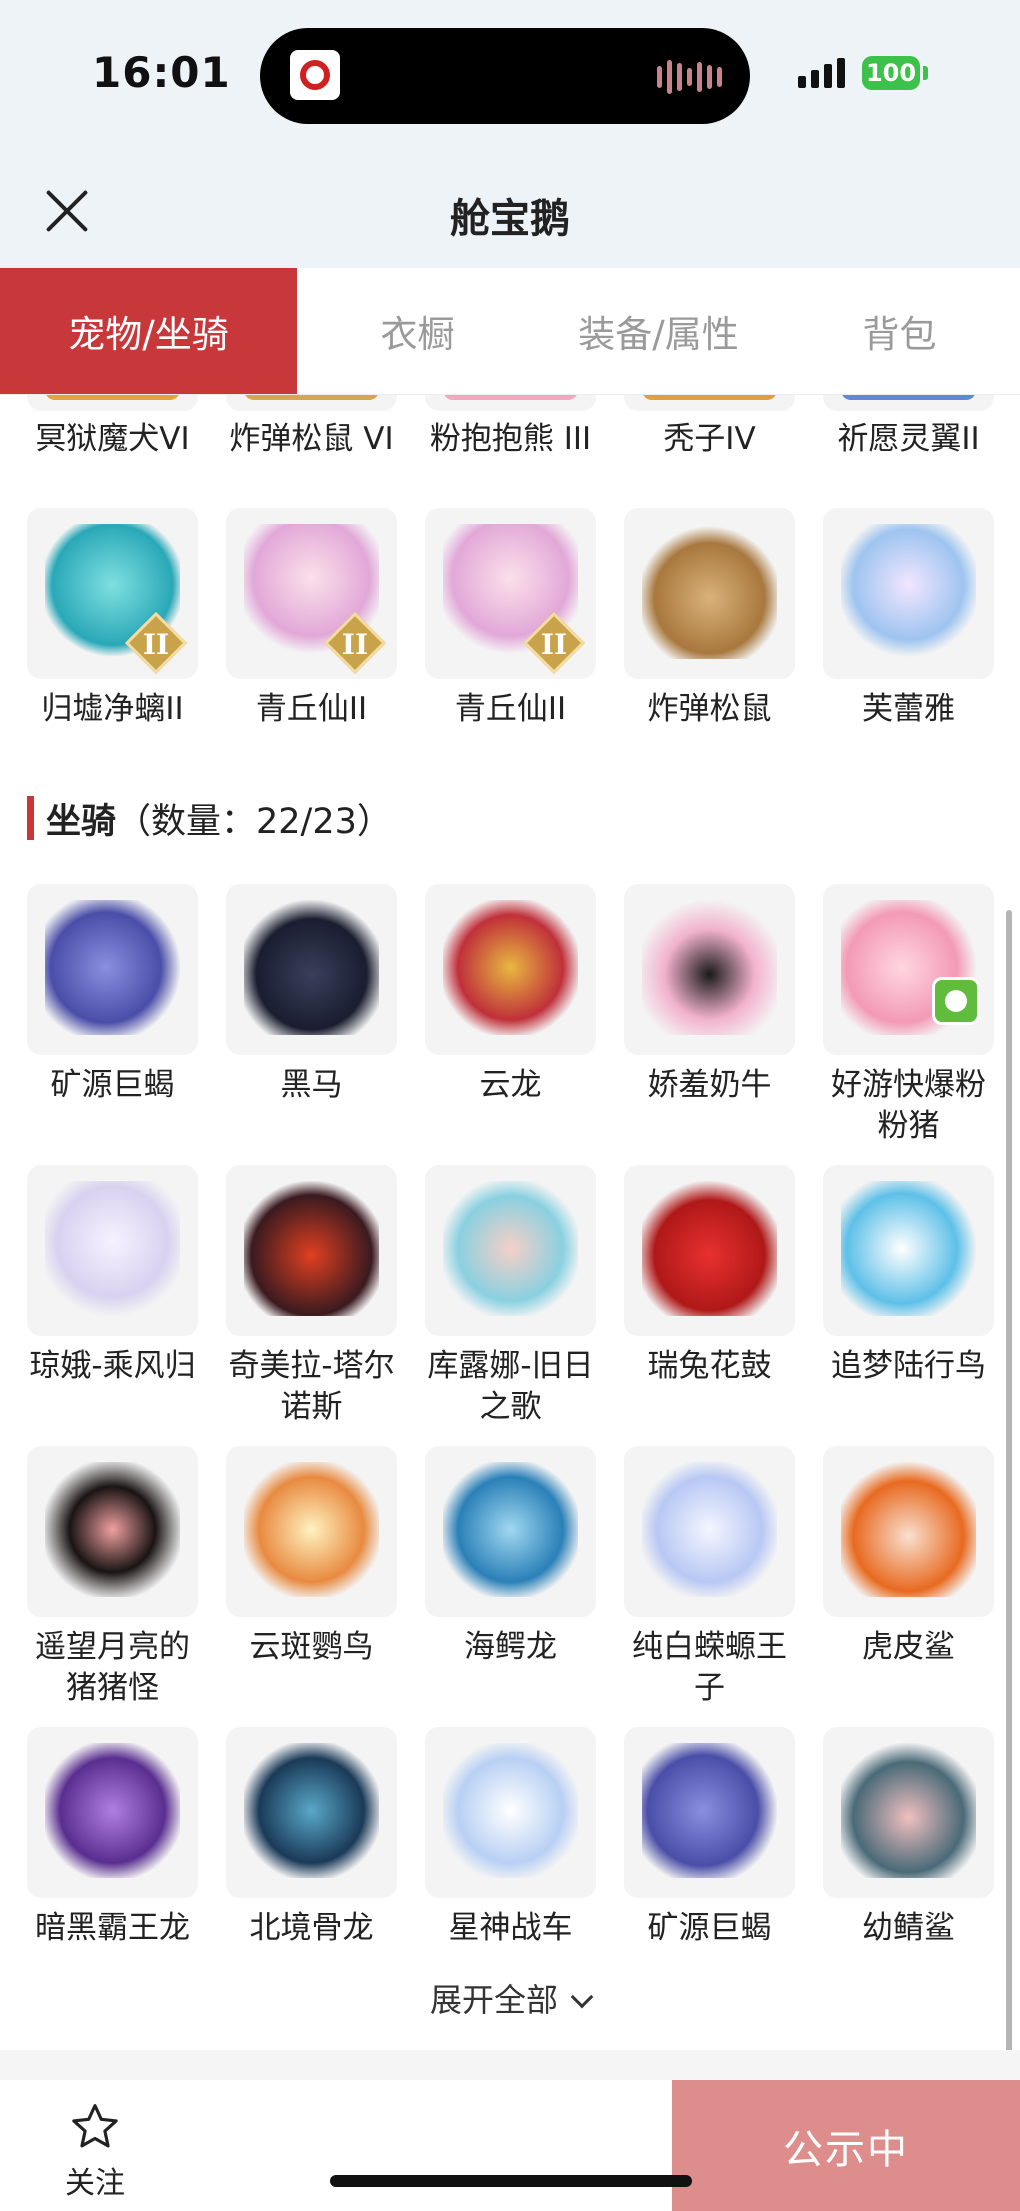 This screenshot has width=1020, height=2211. I want to click on mount-grid-row-4: 暗黑霸王龙 北境骨龙 星神战车 矿源巨蝎 幼鲭鲨, so click(514, 1838).